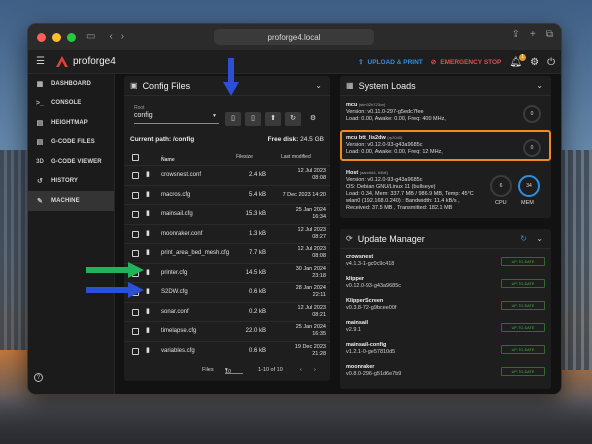  Describe the element at coordinates (257, 253) in the screenshot. I see `file-size: 7.7 kB` at that location.